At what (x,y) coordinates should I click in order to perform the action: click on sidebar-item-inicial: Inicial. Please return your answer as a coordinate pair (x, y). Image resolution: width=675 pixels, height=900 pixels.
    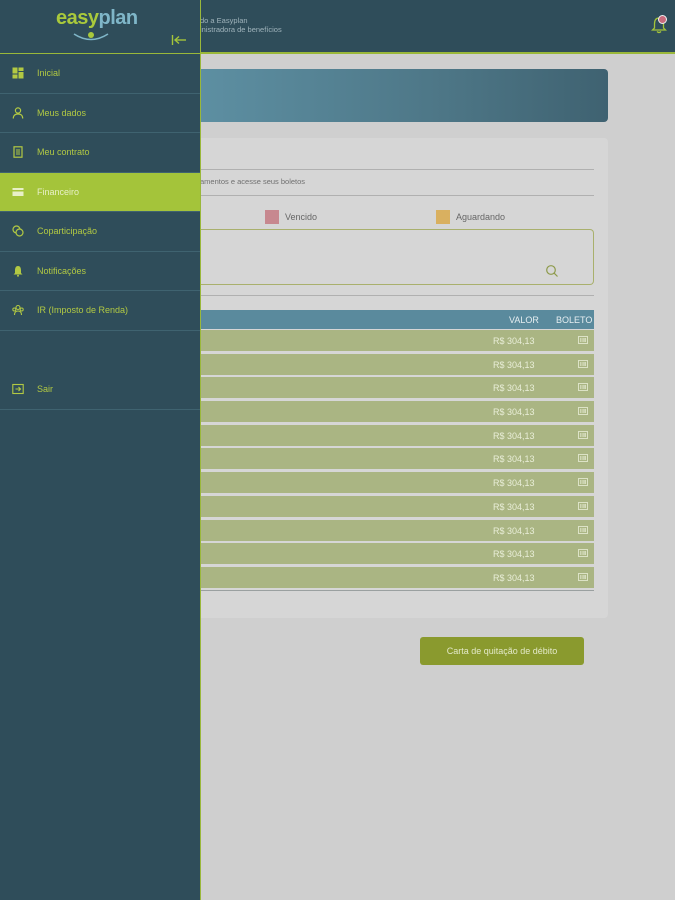
    Looking at the image, I should click on (100, 74).